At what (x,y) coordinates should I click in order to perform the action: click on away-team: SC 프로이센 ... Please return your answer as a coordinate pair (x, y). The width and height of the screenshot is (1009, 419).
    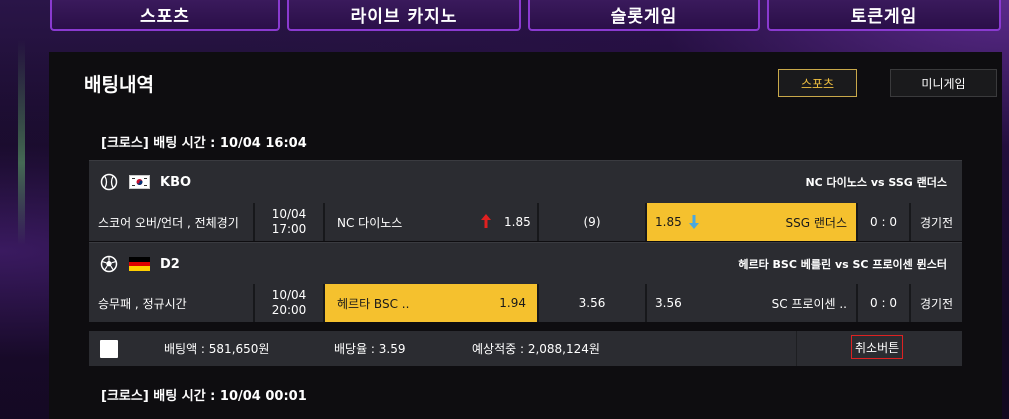
    Looking at the image, I should click on (809, 303).